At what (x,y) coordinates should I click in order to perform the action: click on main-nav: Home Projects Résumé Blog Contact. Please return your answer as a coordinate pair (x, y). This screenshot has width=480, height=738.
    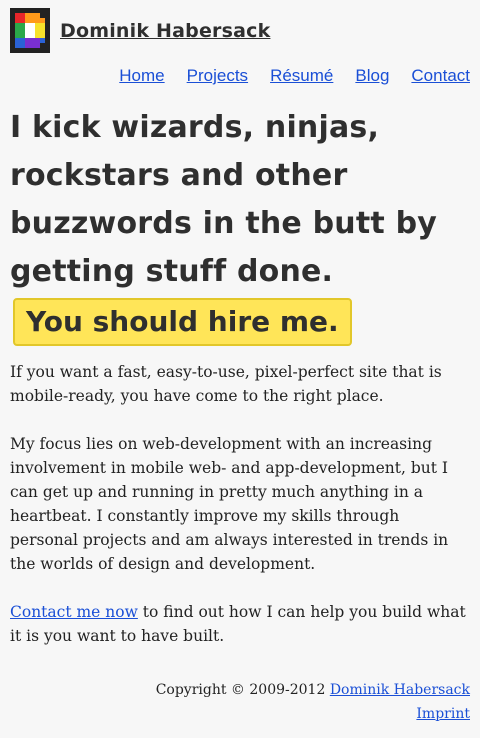
    Looking at the image, I should click on (294, 76).